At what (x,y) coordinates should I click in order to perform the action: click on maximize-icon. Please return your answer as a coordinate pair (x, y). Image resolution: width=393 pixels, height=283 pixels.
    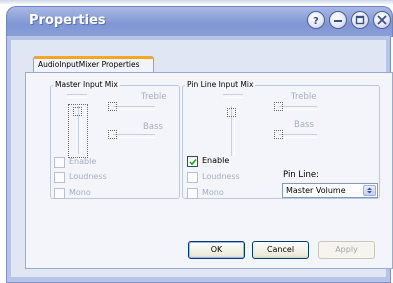
    Looking at the image, I should click on (360, 20).